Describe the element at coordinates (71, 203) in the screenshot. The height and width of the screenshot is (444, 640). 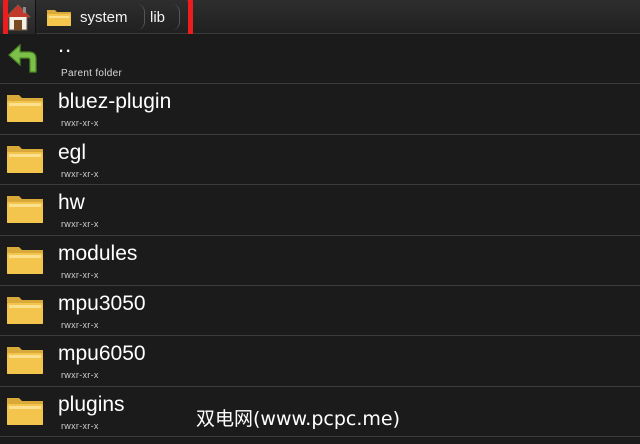
I see `row-name: hw` at that location.